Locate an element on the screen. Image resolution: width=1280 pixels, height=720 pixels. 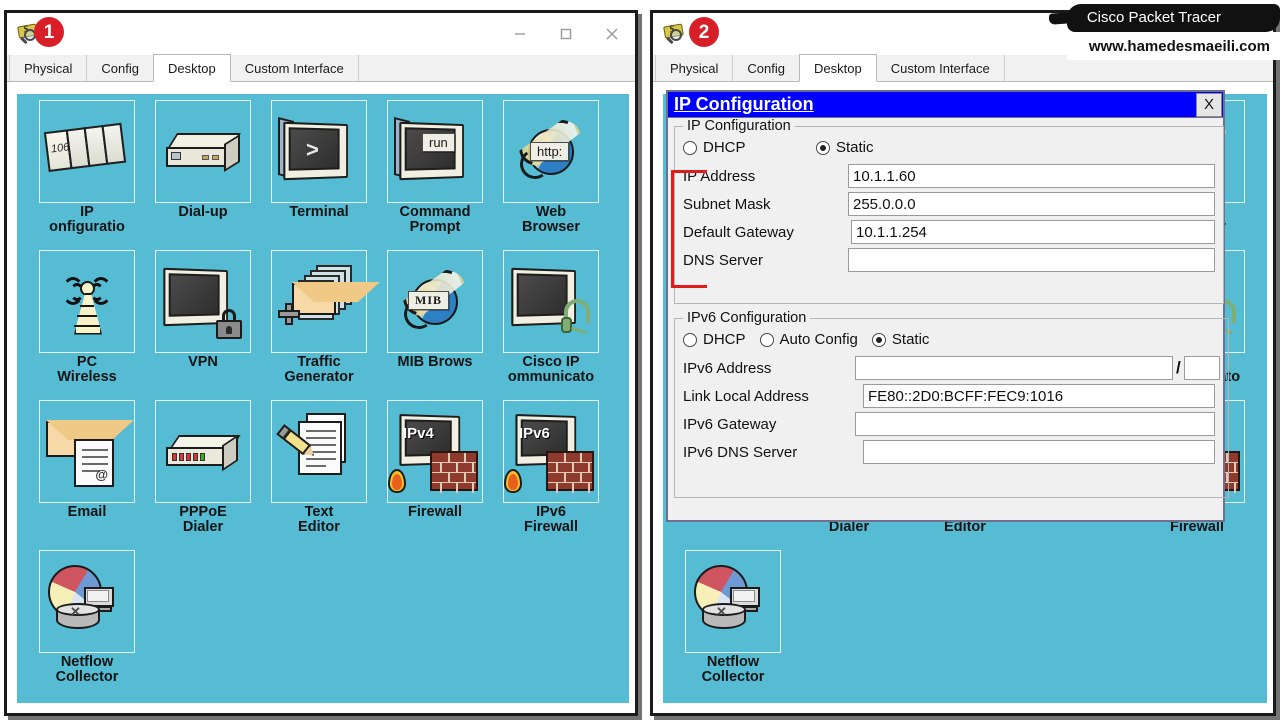
ipv6-firewall-icon: IPv6 is located at coordinates (551, 451).